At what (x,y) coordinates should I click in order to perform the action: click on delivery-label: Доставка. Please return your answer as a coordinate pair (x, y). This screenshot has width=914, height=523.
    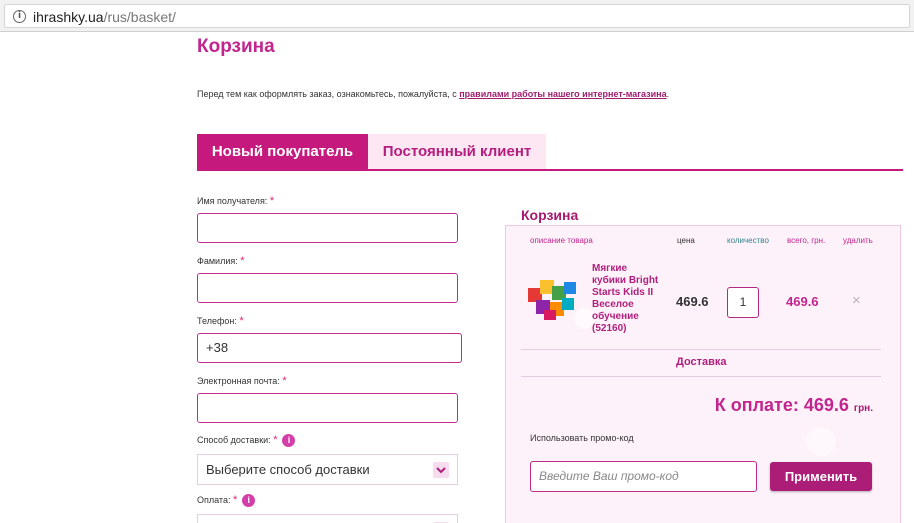
    Looking at the image, I should click on (701, 362).